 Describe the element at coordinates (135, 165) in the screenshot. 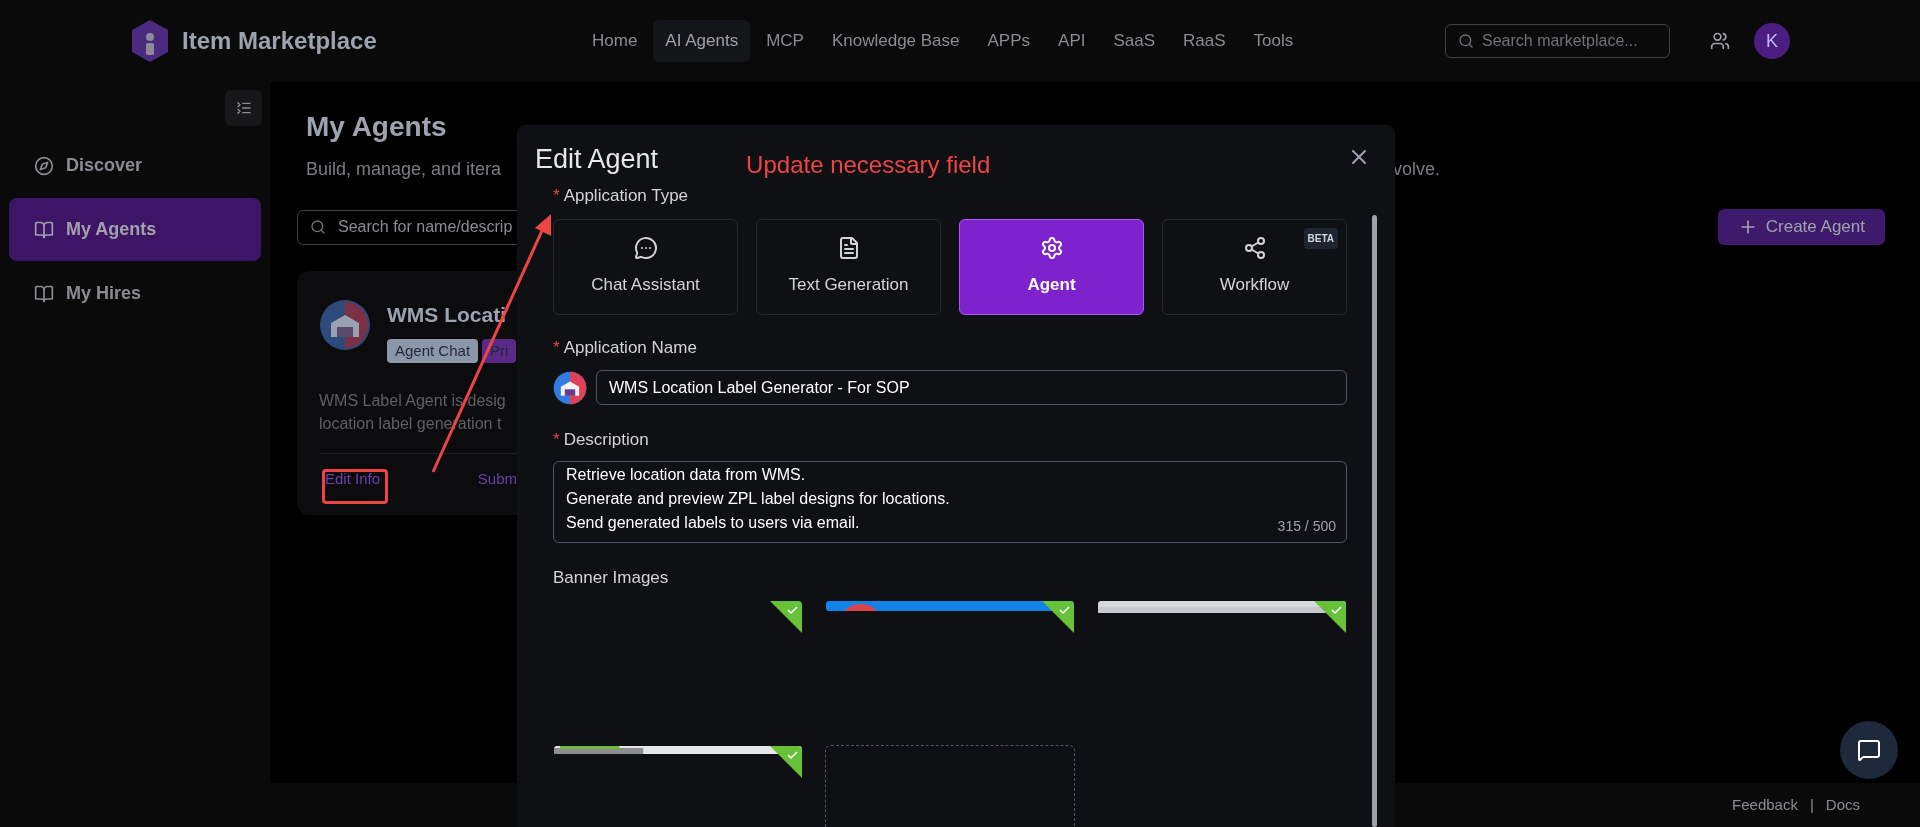

I see `sidebar-item: Discover` at that location.